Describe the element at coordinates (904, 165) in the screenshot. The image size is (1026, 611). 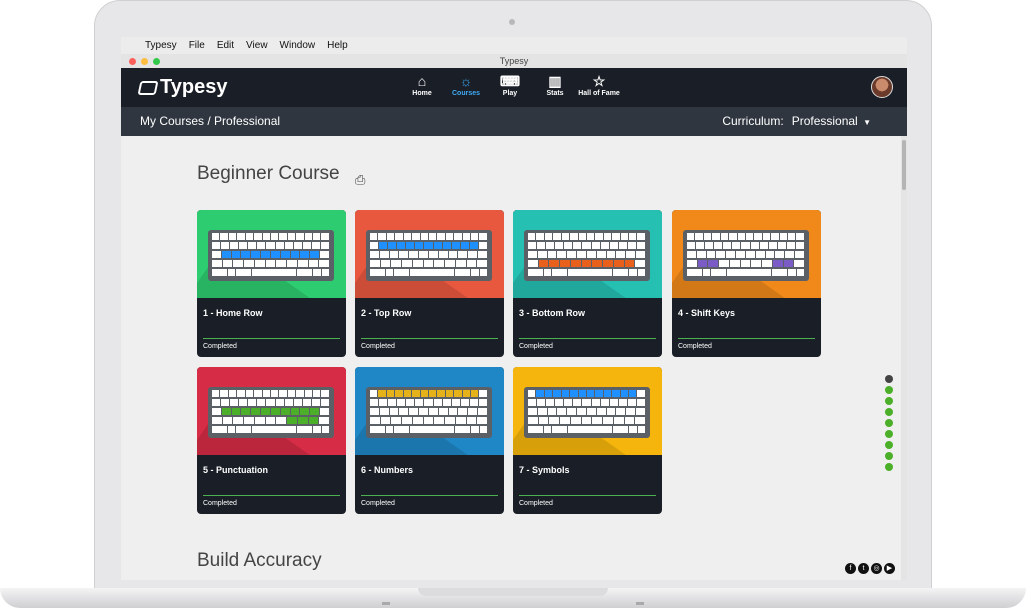
I see `scrollbar-thumb` at that location.